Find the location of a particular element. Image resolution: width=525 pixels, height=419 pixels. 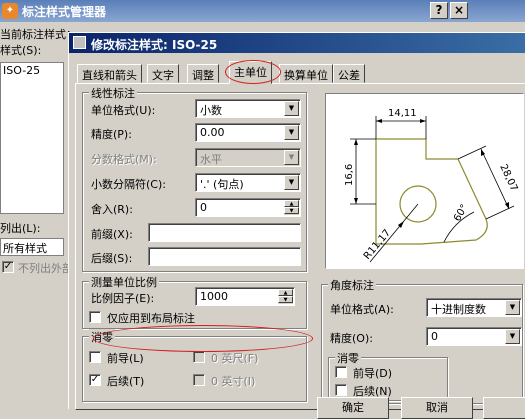

styles-label: 样式(S): is located at coordinates (21, 50).